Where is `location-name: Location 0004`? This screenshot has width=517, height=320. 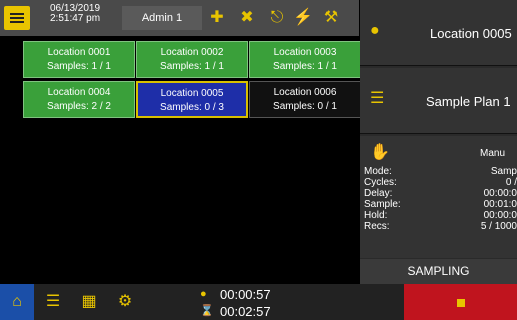 location-name: Location 0004 is located at coordinates (79, 92).